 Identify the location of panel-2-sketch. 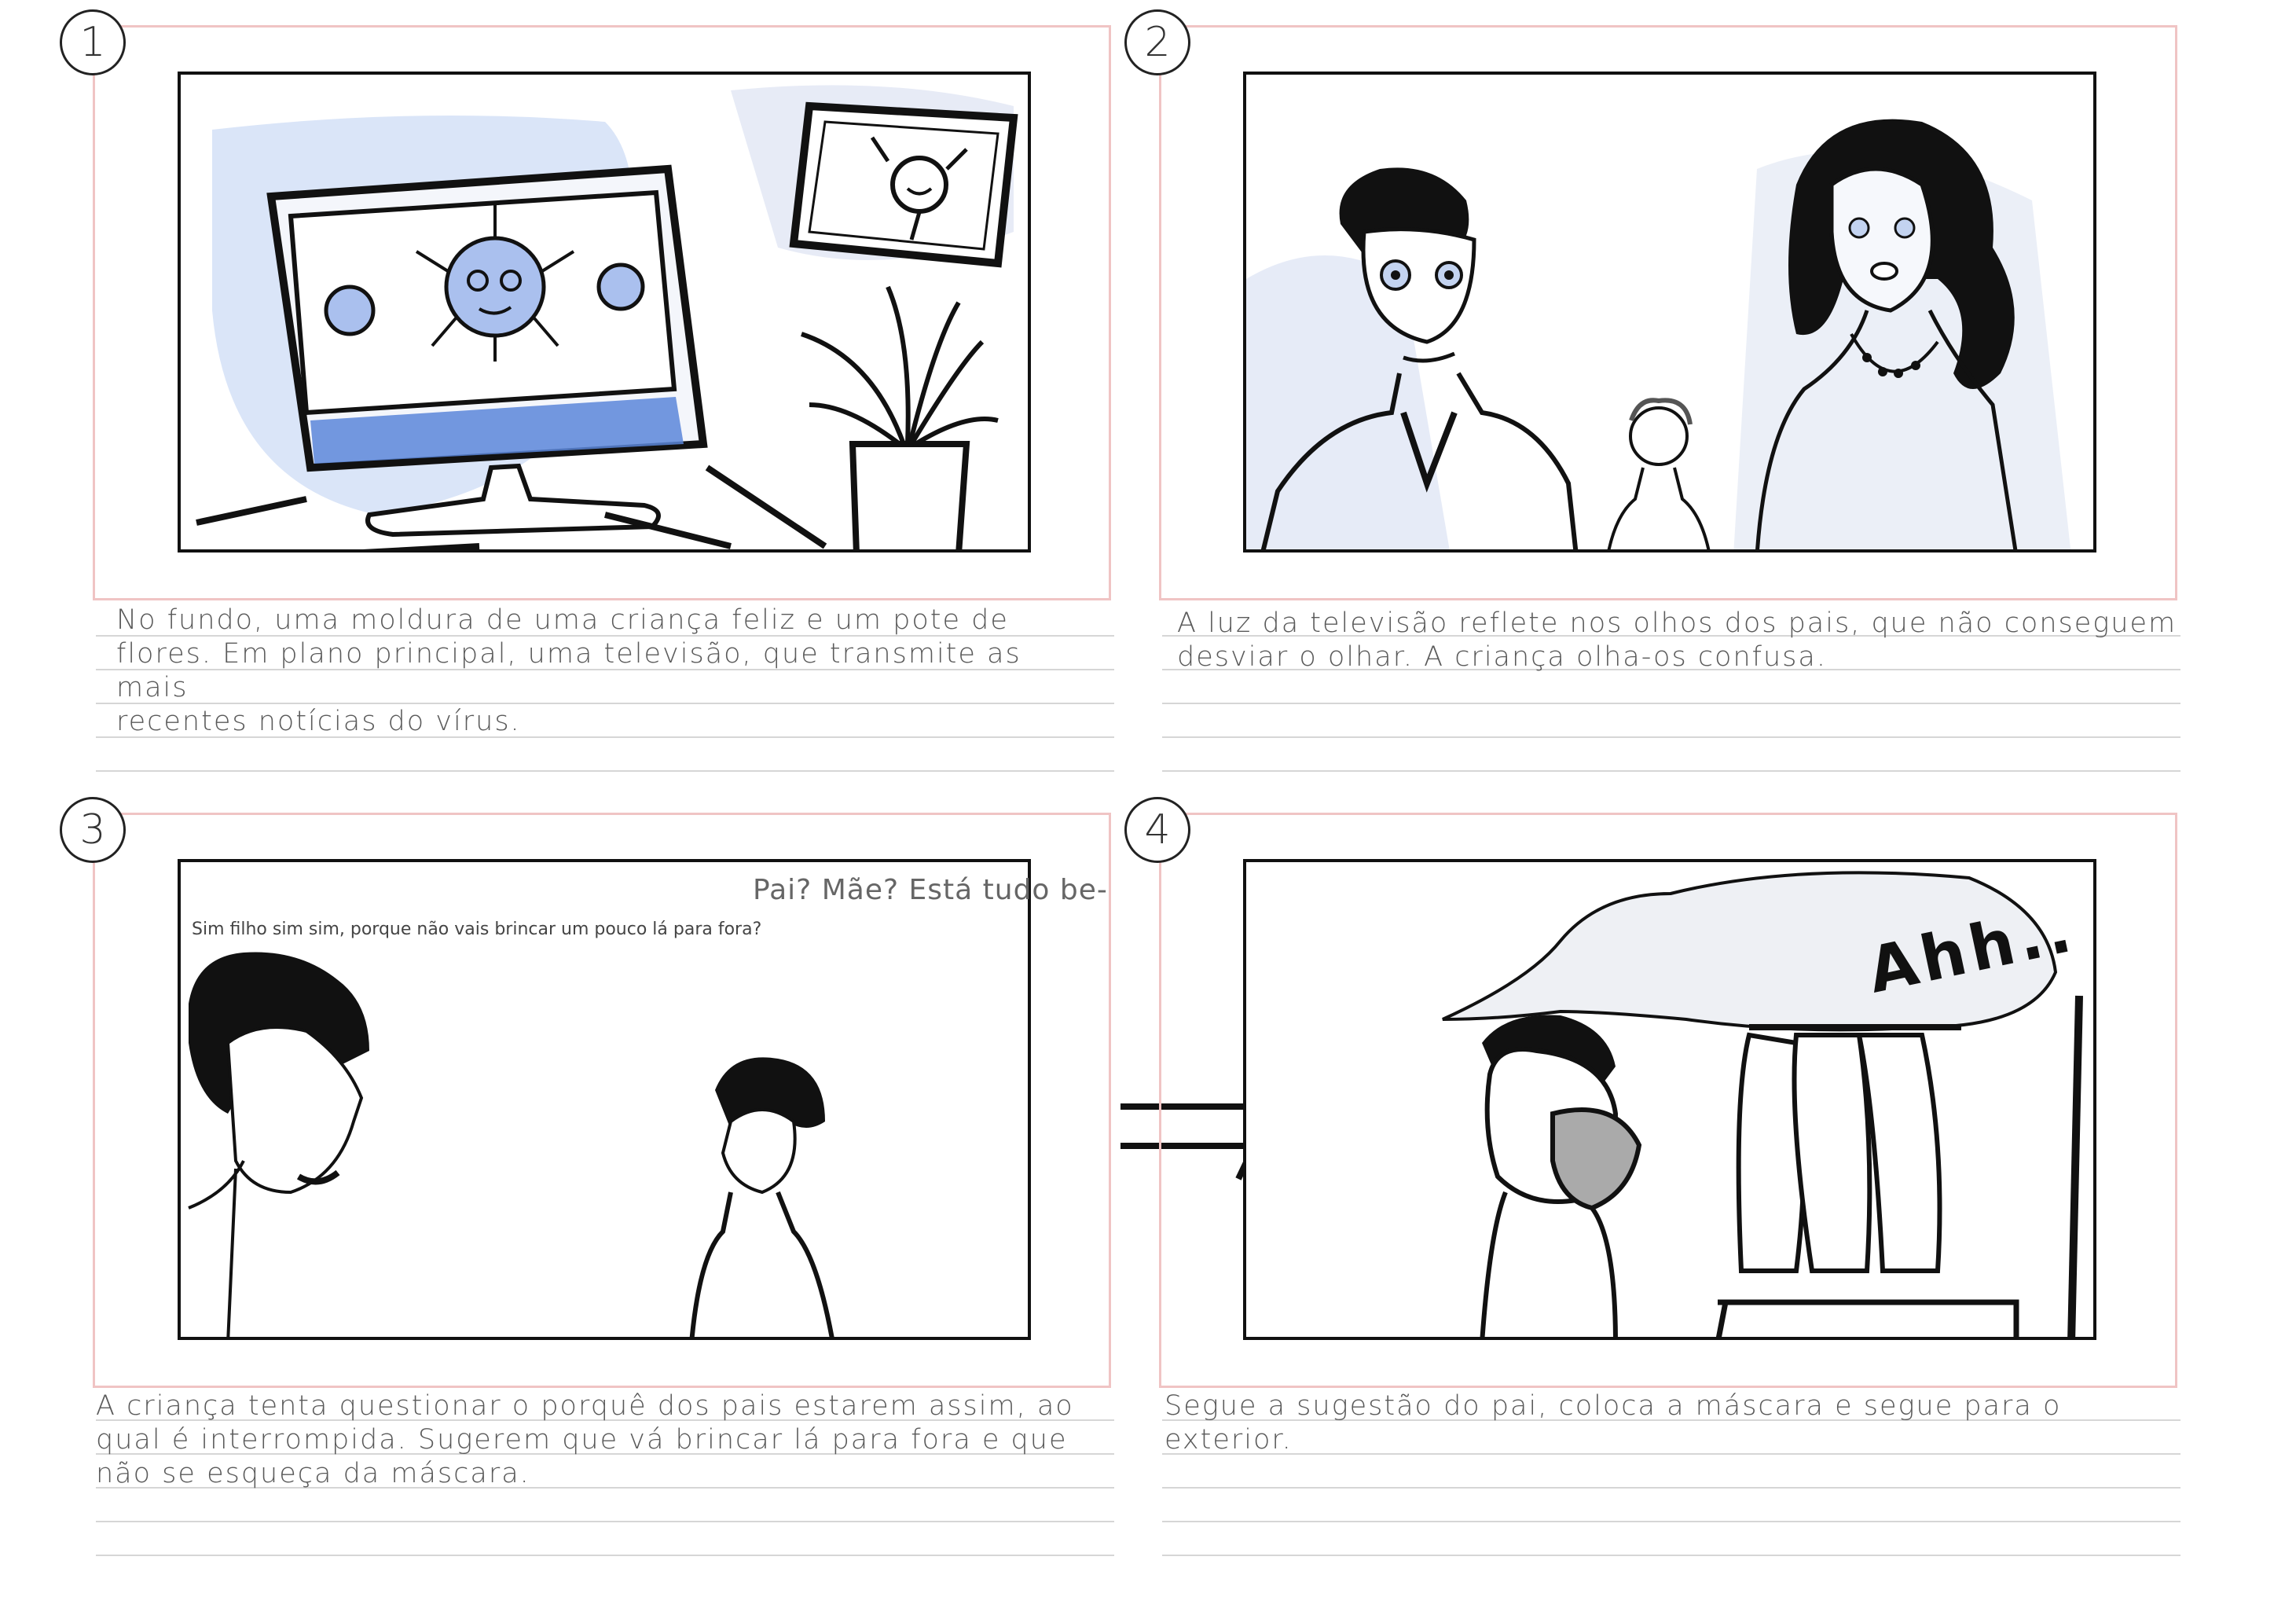
(1669, 312).